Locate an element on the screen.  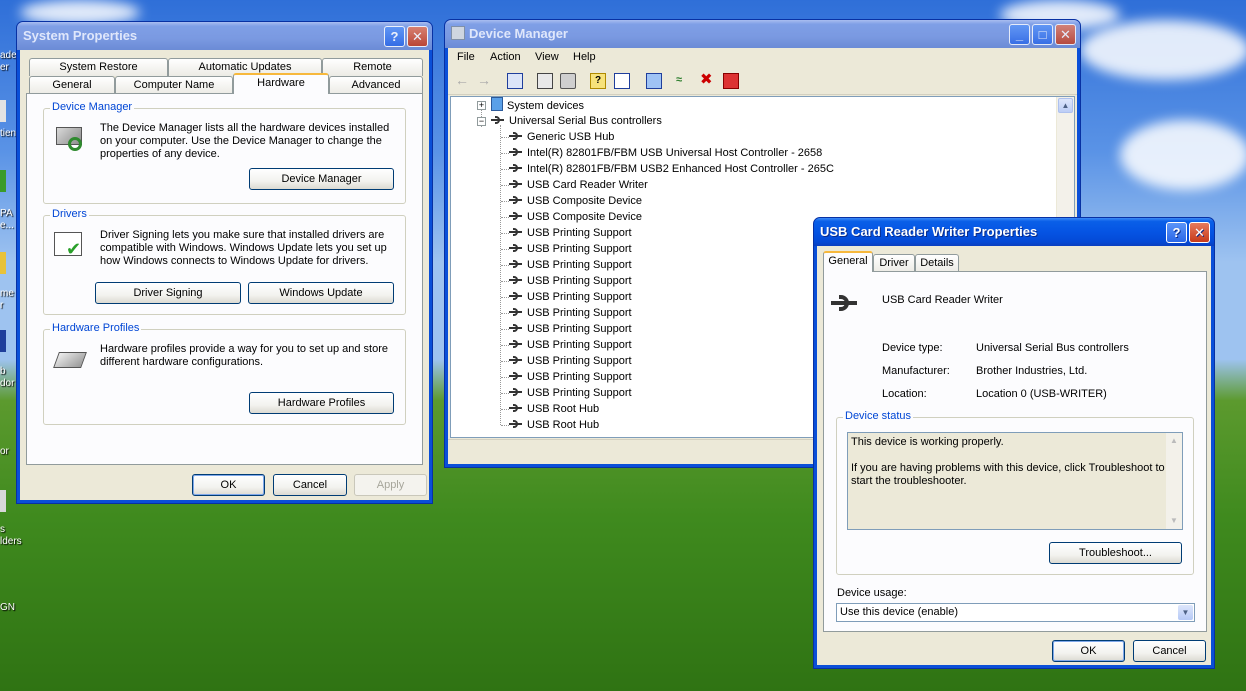
tree-node-usb-device: USB Card Reader Writer is located at coordinates (578, 185).